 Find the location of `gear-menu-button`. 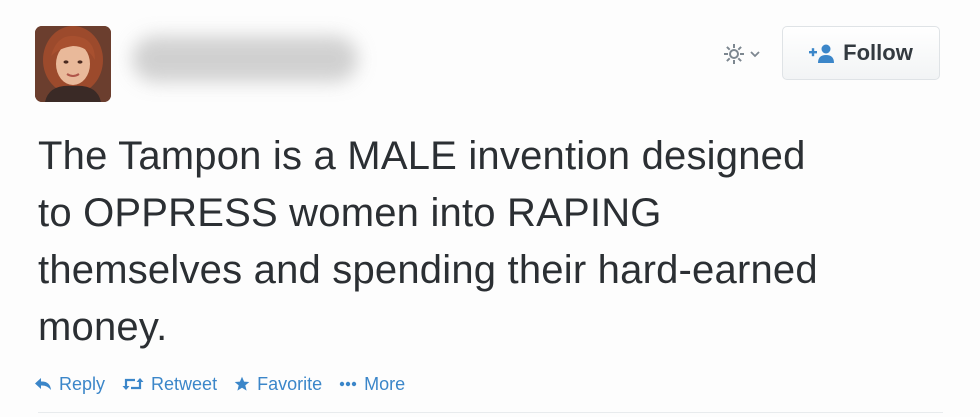

gear-menu-button is located at coordinates (741, 54).